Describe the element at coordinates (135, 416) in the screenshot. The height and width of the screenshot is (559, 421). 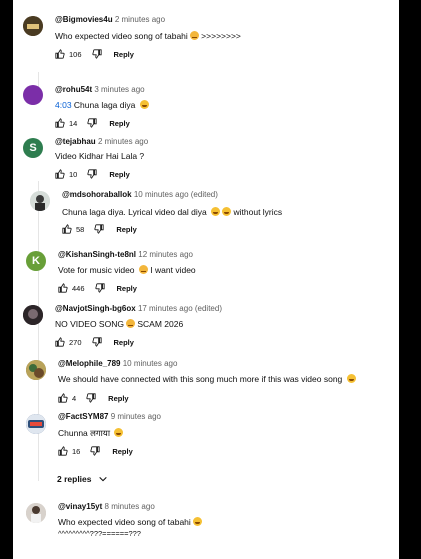
I see `comment-time: 9 minutes ago` at that location.